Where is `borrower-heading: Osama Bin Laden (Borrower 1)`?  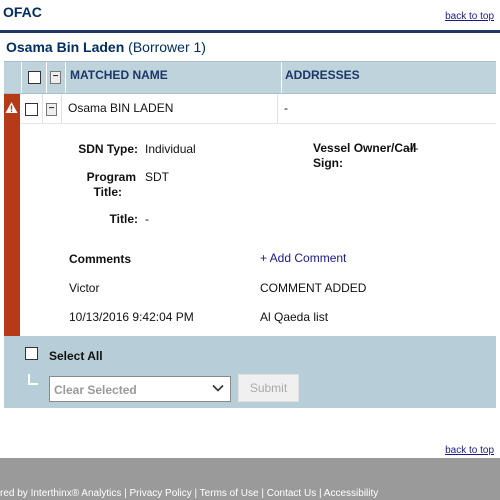
borrower-heading: Osama Bin Laden (Borrower 1) is located at coordinates (106, 47).